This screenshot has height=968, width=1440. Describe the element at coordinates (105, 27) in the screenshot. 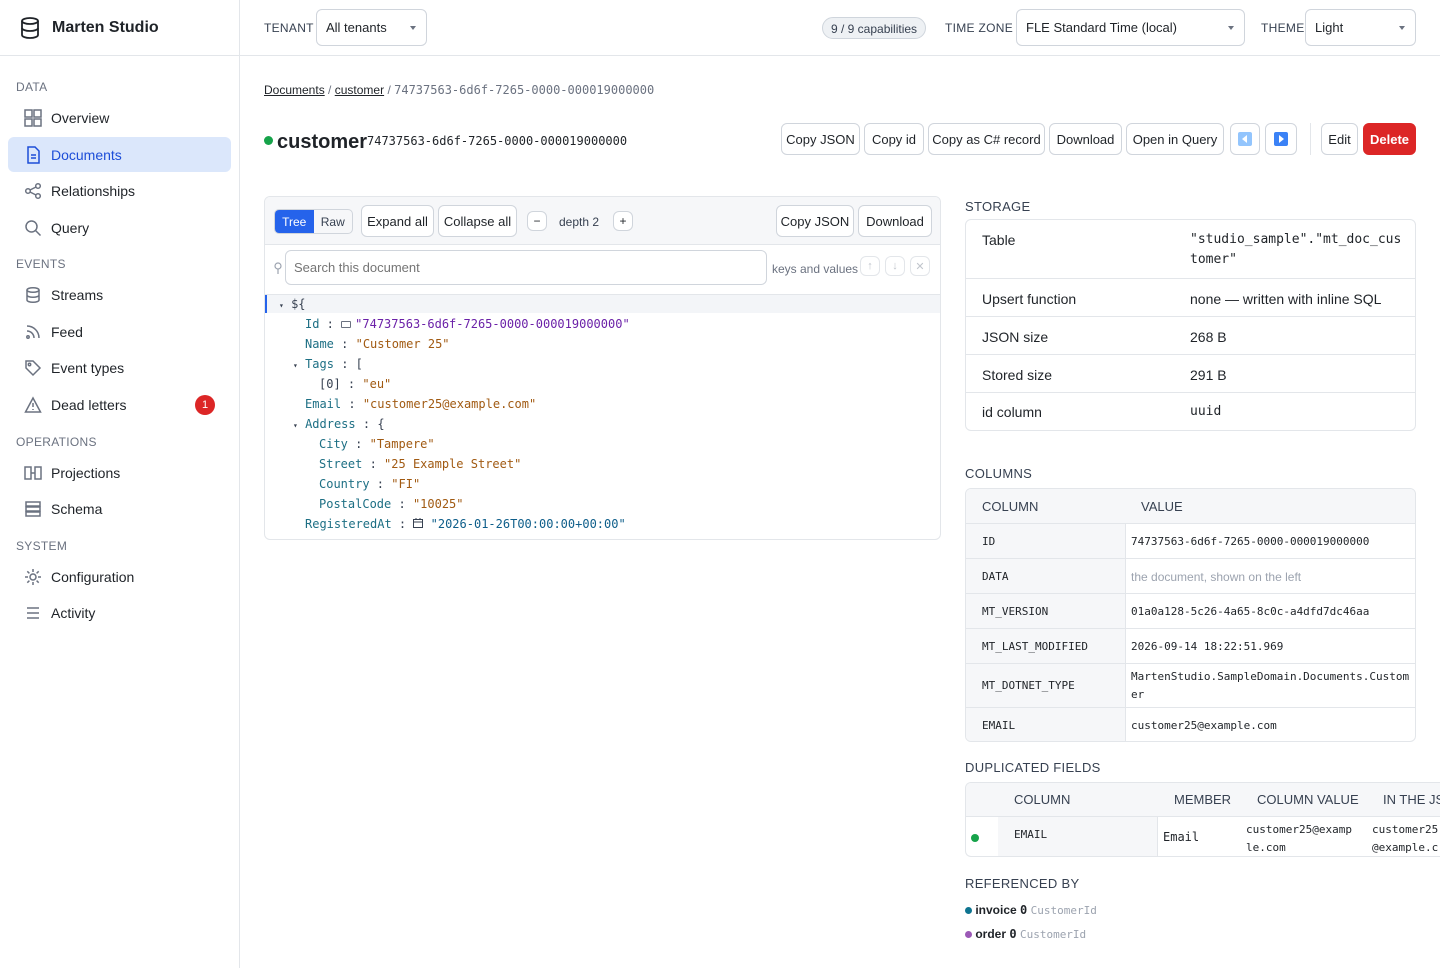

I see `app-title: Marten Studio` at that location.